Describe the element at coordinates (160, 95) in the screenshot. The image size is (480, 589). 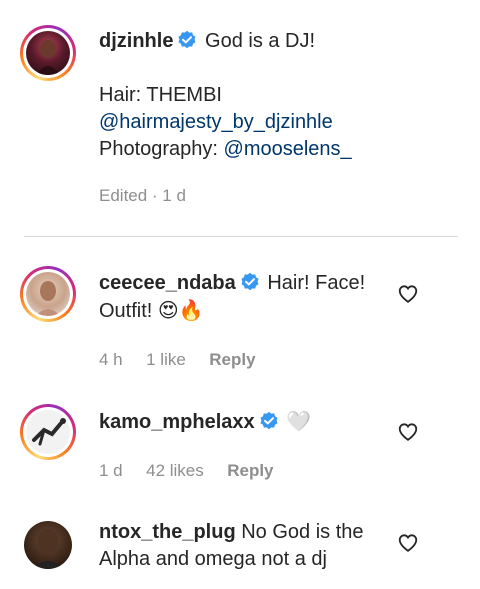
I see `hair-credit: Hair: THEMBI` at that location.